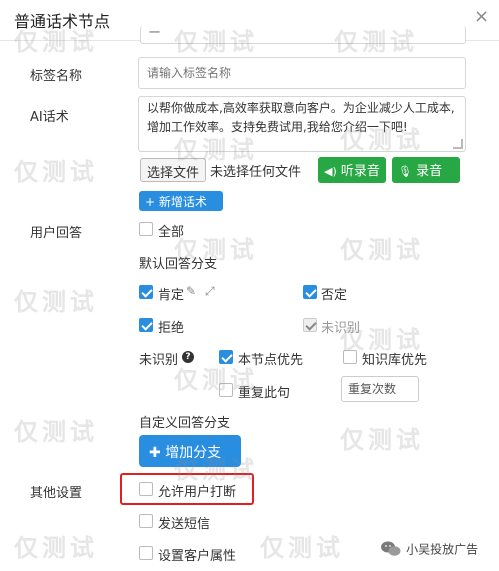  What do you see at coordinates (191, 291) in the screenshot?
I see `edit-icon: ✎` at bounding box center [191, 291].